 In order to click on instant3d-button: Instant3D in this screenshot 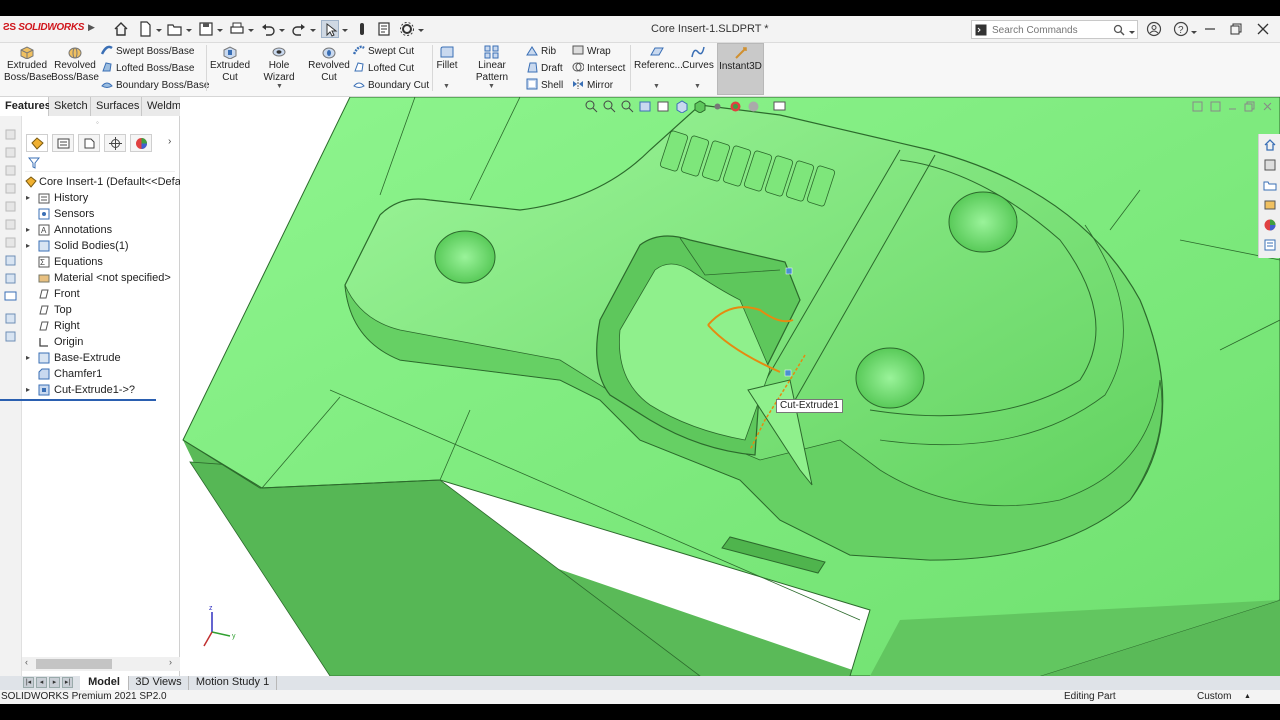, I will do `click(740, 69)`.